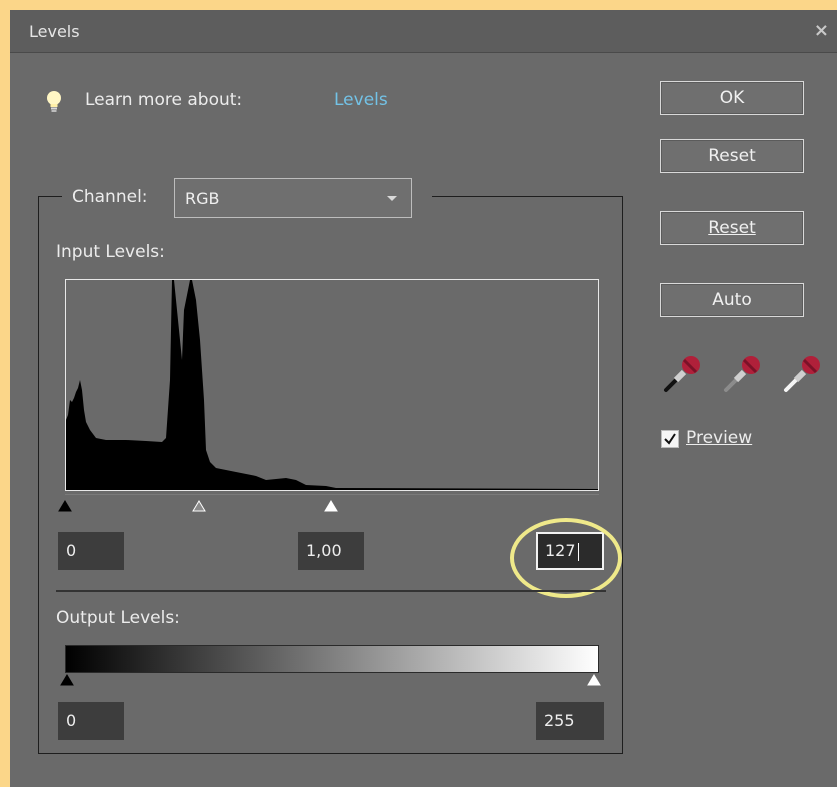 The width and height of the screenshot is (837, 787). Describe the element at coordinates (732, 300) in the screenshot. I see `auto-button: Auto` at that location.